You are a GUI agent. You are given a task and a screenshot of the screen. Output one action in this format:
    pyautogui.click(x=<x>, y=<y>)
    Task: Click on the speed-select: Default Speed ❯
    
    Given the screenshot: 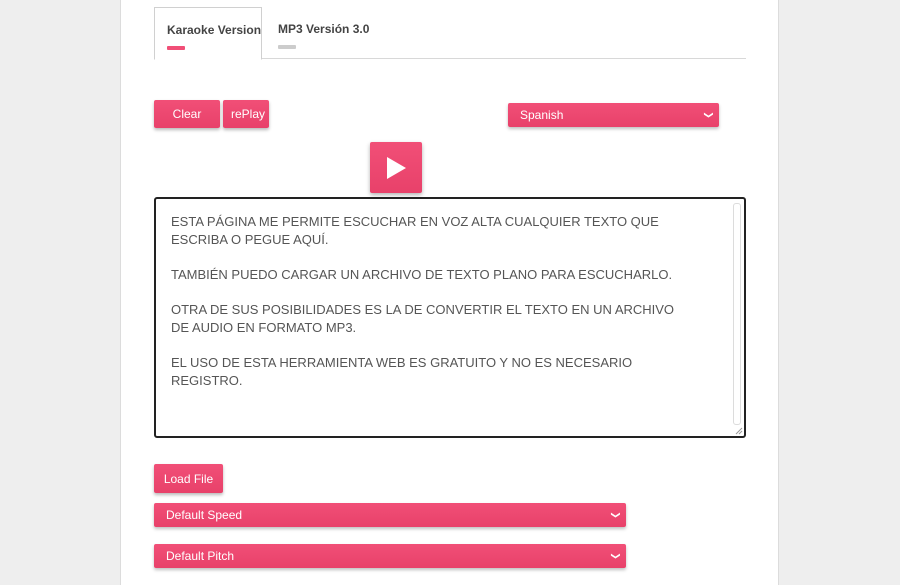 What is the action you would take?
    pyautogui.click(x=390, y=515)
    